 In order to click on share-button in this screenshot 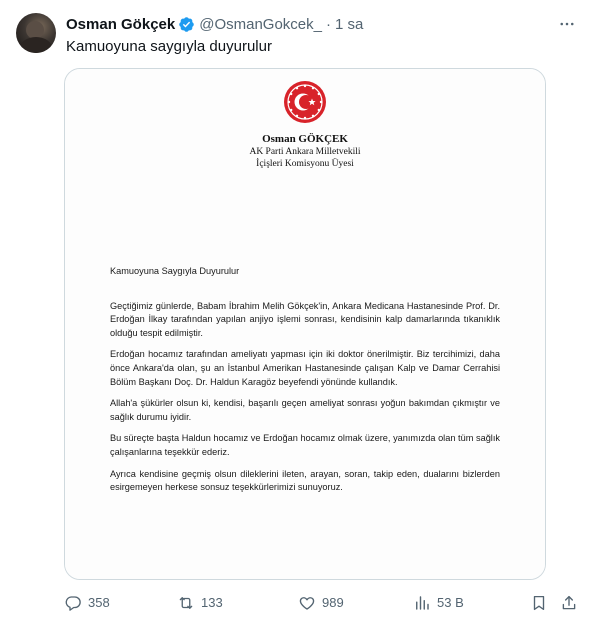, I will do `click(572, 603)`.